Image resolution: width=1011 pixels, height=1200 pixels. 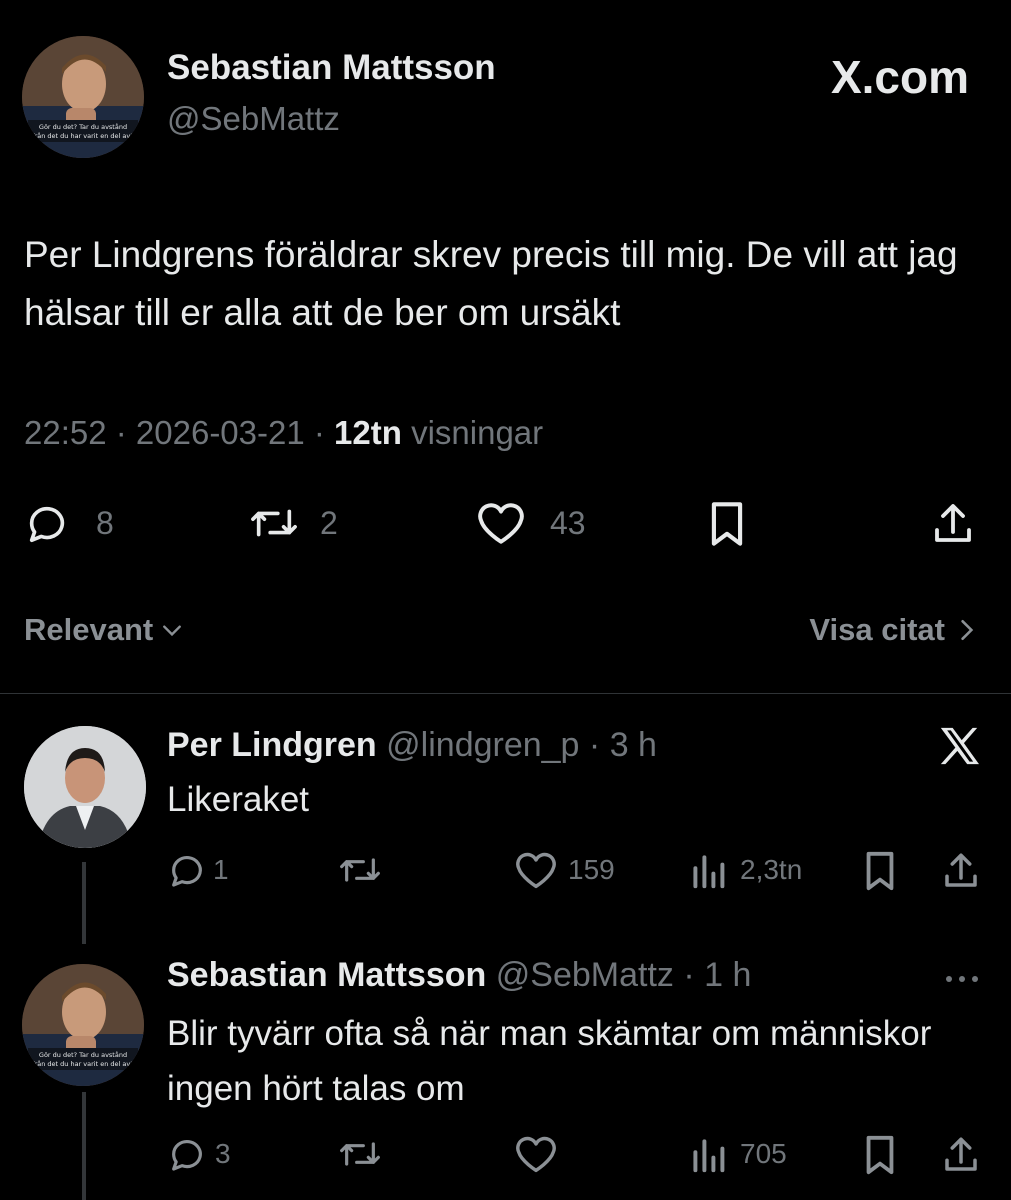 What do you see at coordinates (105, 522) in the screenshot?
I see `reply-count: 8` at bounding box center [105, 522].